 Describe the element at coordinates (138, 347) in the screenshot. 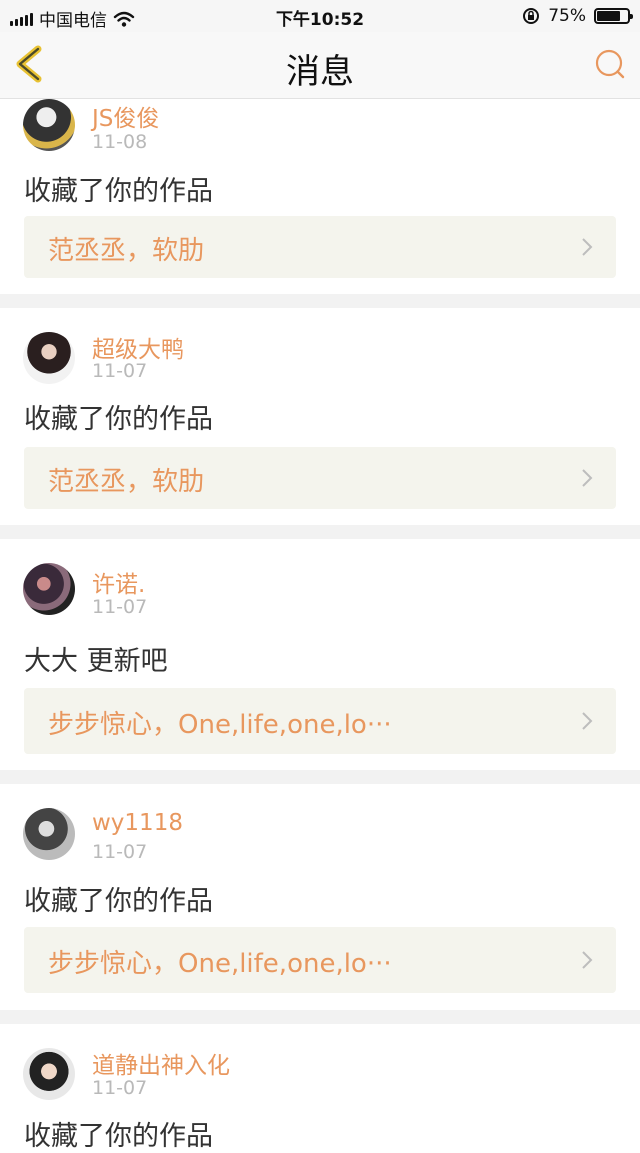

I see `username: 超级大鸭` at that location.